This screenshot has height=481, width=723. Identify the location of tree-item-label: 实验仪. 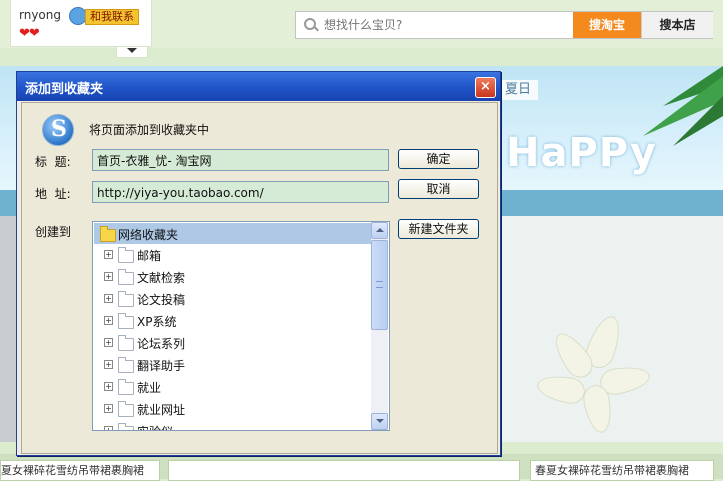
(155, 426).